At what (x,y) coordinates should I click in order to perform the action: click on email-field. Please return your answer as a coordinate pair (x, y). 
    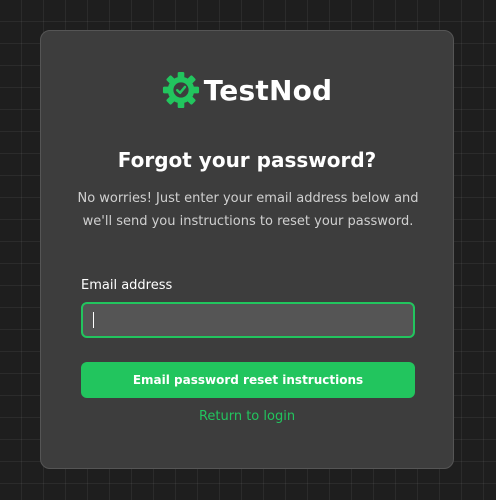
    Looking at the image, I should click on (248, 320).